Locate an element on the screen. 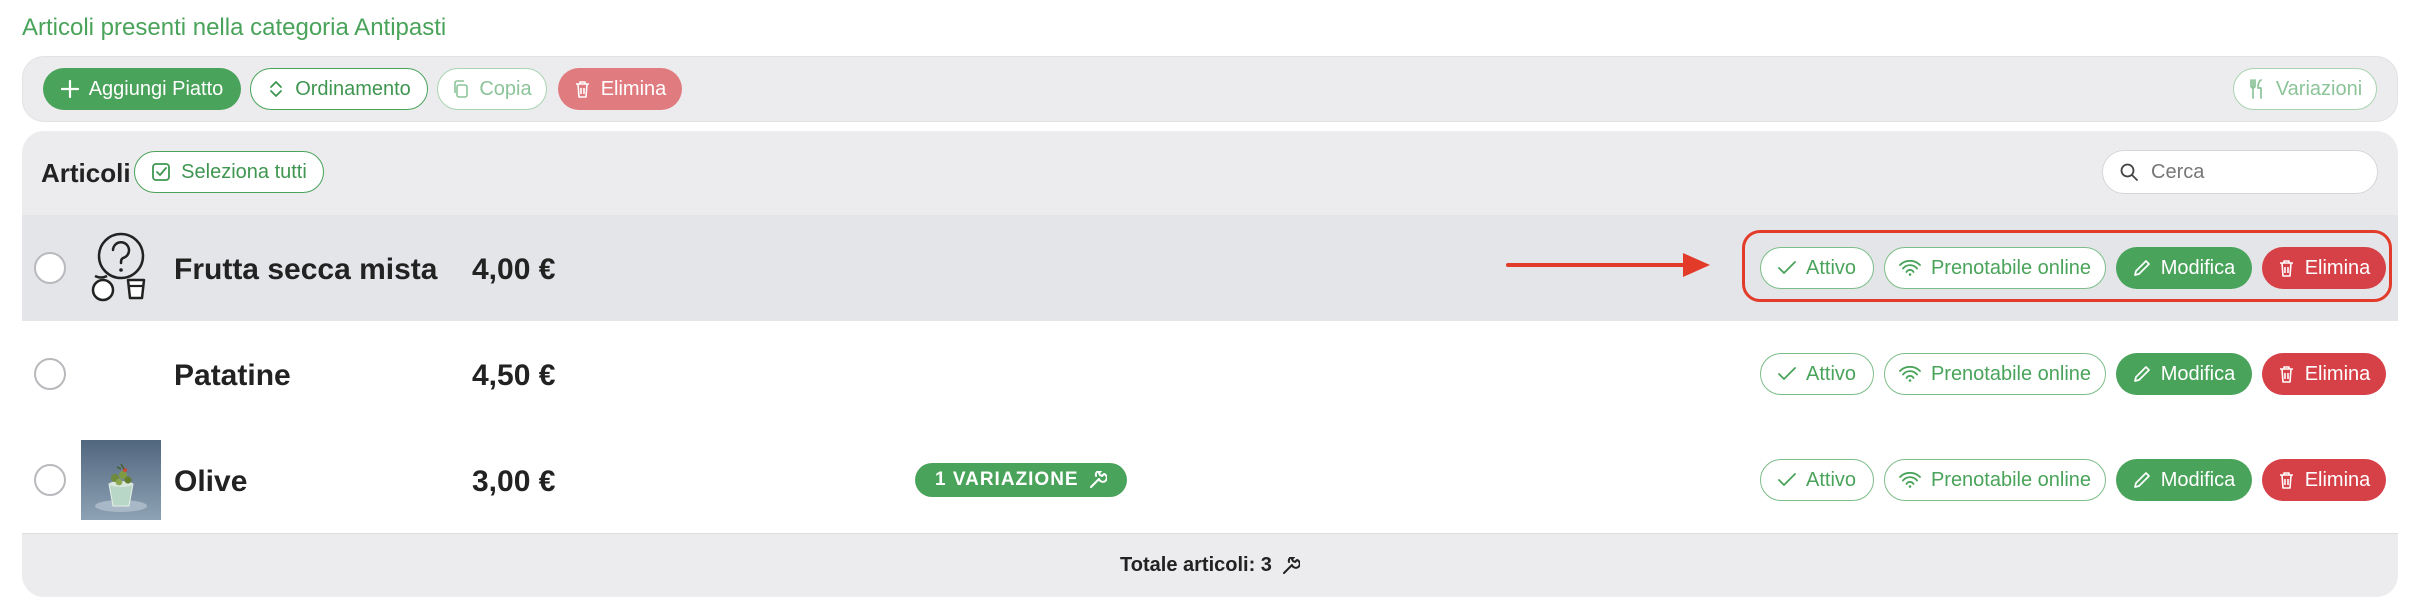 This screenshot has width=2412, height=610. item-name: Patatine is located at coordinates (232, 375).